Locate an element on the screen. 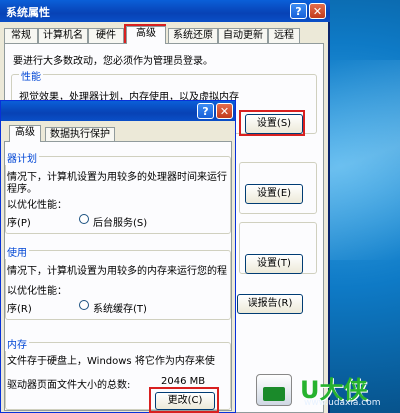  logo-url: www.udaxia.com is located at coordinates (342, 403).